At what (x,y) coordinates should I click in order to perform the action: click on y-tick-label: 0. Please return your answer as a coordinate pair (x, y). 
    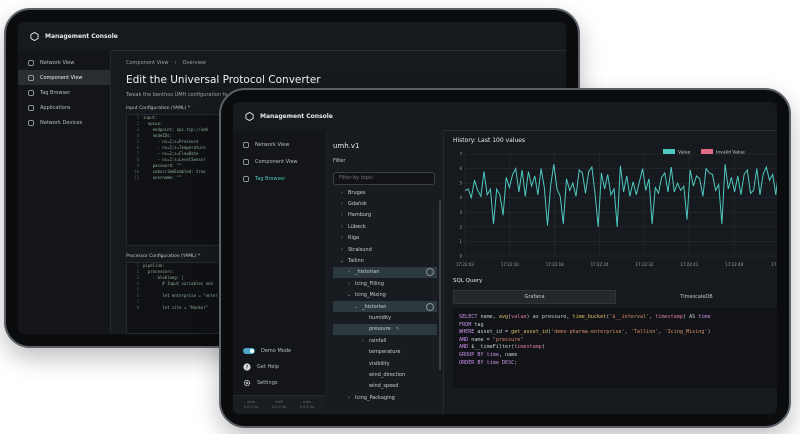
    Looking at the image, I should click on (460, 256).